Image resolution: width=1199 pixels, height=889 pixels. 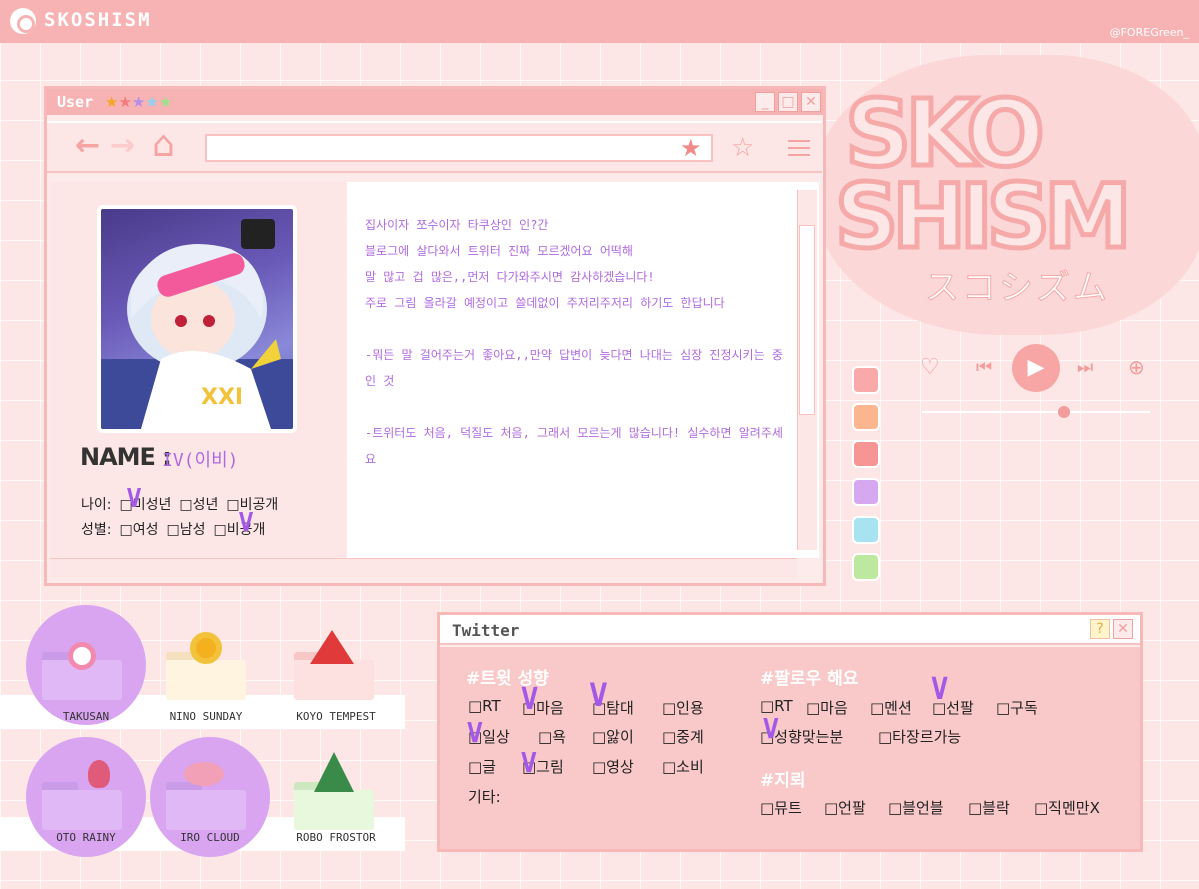 What do you see at coordinates (206, 716) in the screenshot?
I see `folder-label: NINO SUNDAY` at bounding box center [206, 716].